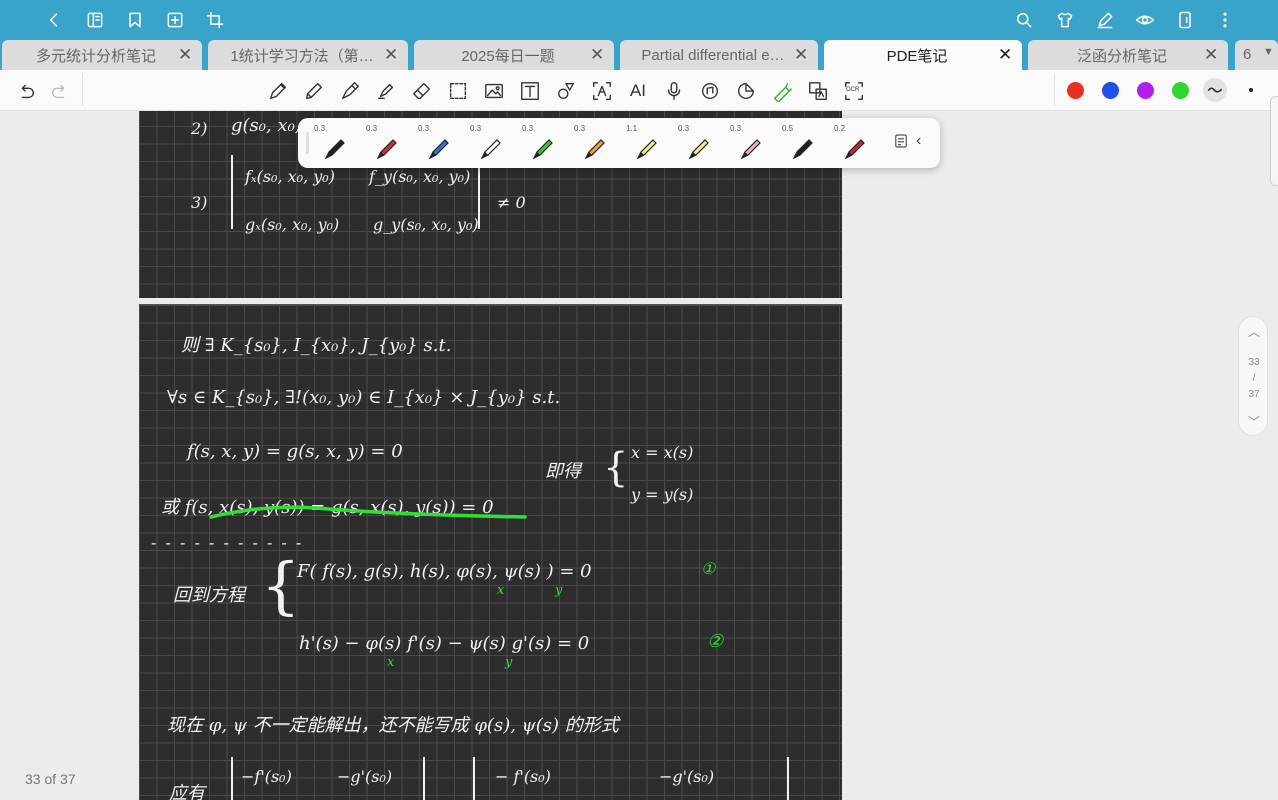  I want to click on eraser-icon, so click(422, 91).